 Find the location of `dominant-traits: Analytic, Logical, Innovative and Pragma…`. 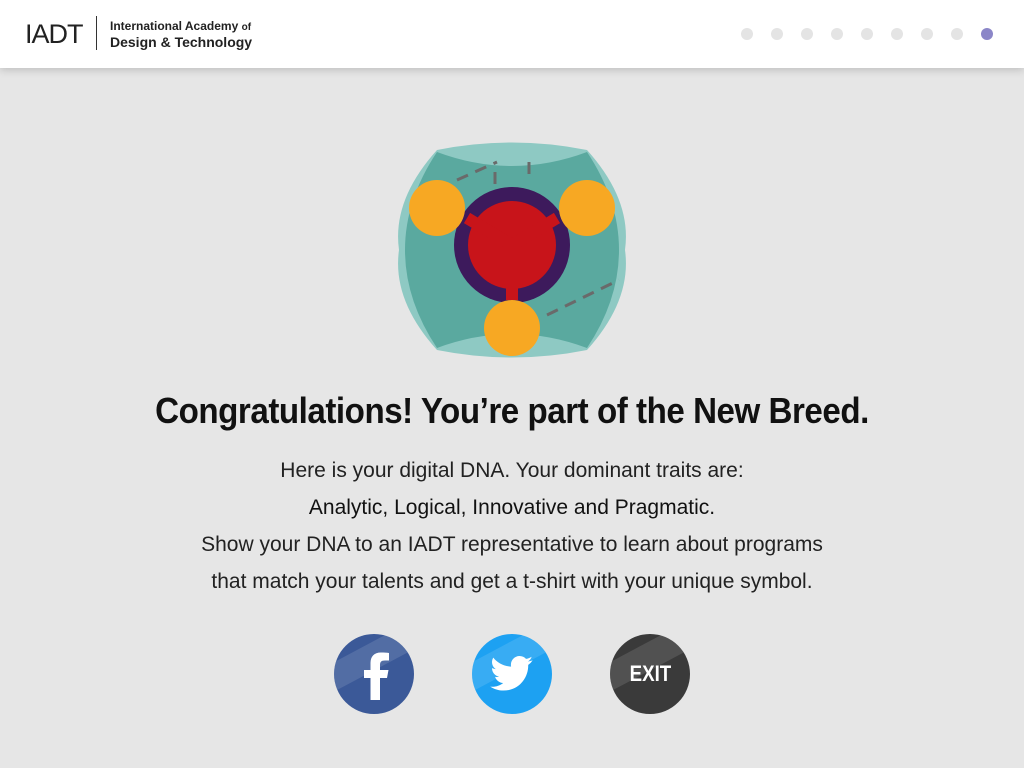

dominant-traits: Analytic, Logical, Innovative and Pragma… is located at coordinates (512, 507).